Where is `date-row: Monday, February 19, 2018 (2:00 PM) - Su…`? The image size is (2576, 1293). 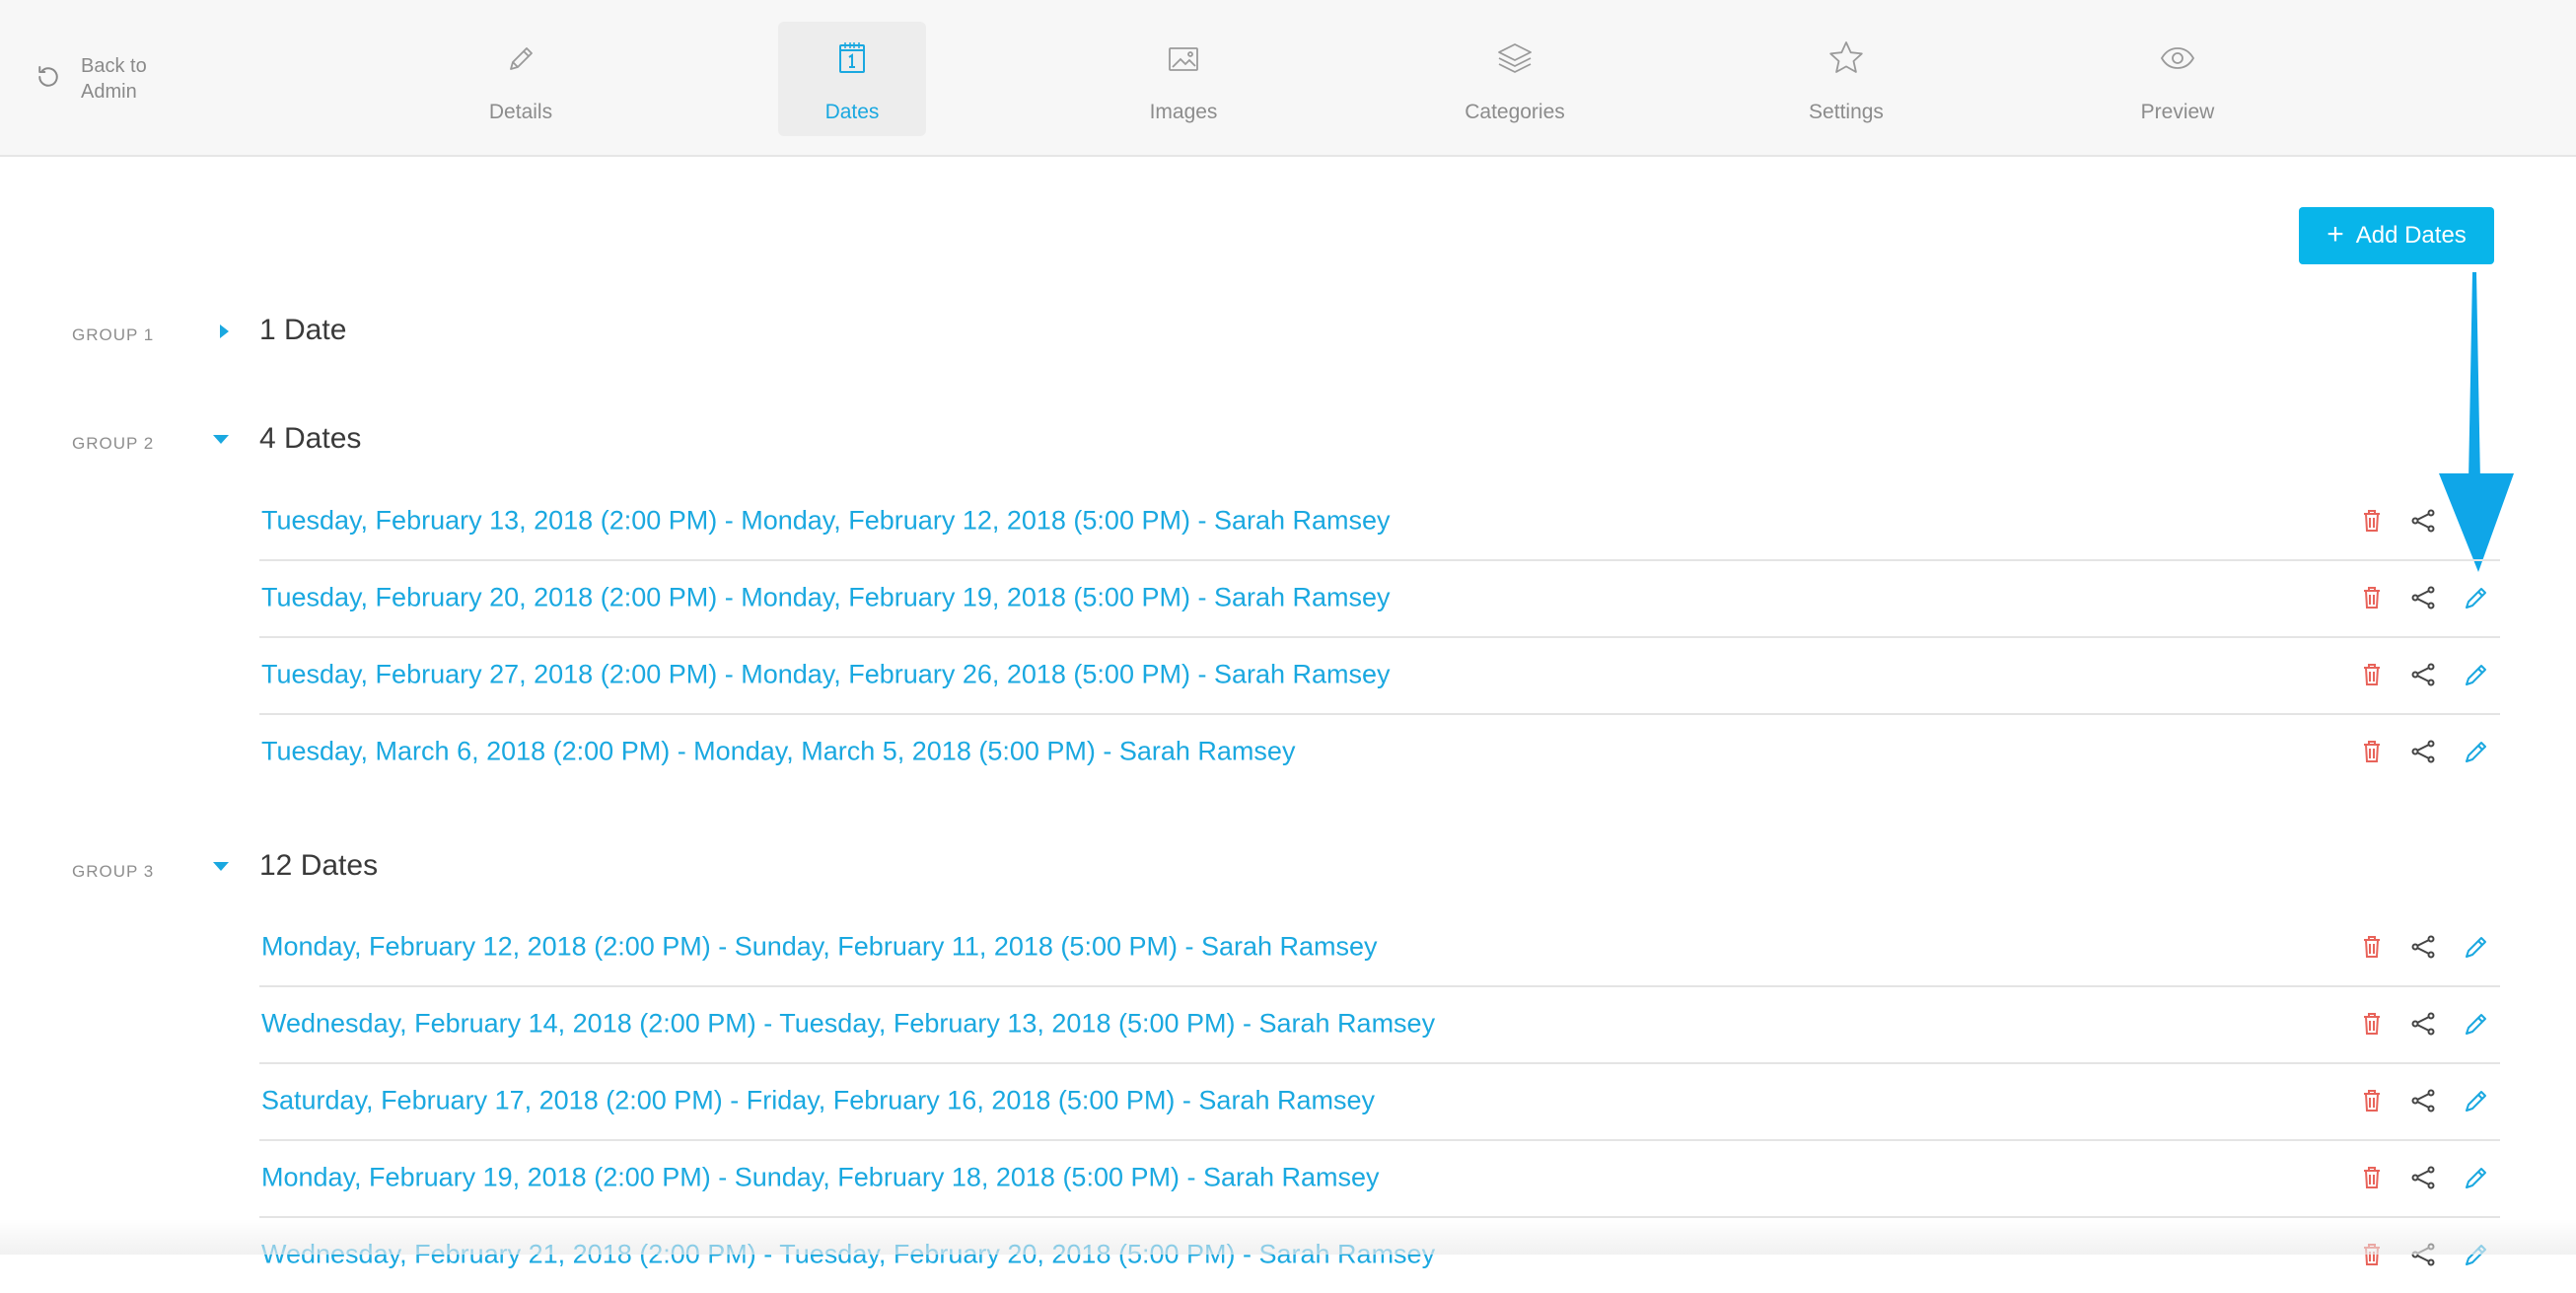
date-row: Monday, February 19, 2018 (2:00 PM) - Su… is located at coordinates (1380, 1179).